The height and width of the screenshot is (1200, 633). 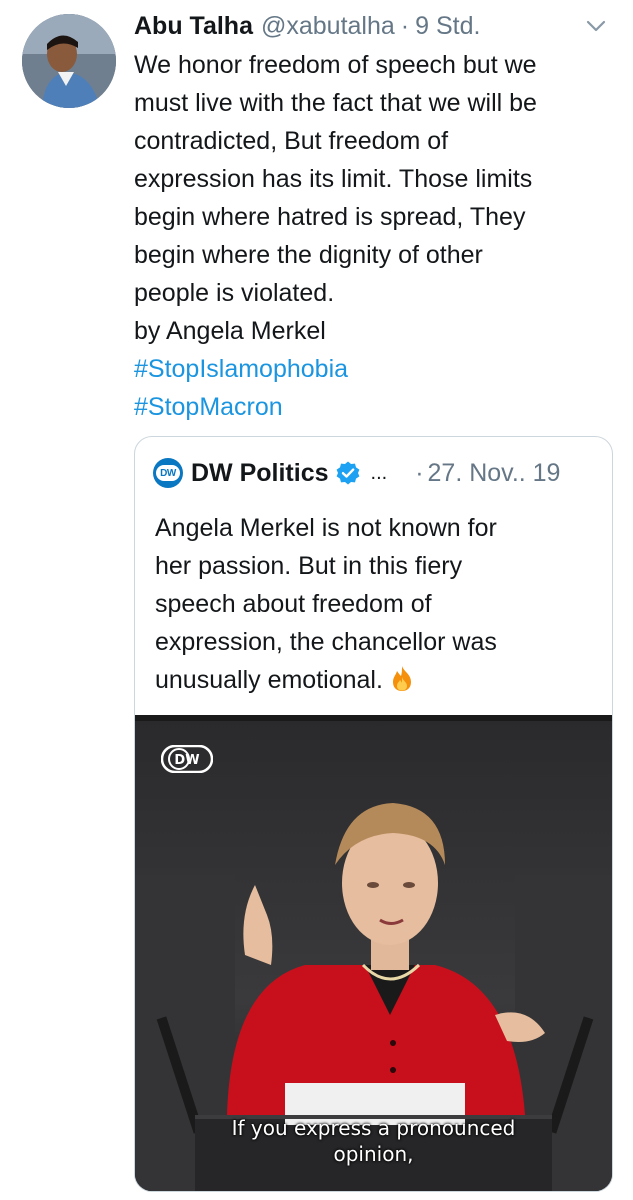 What do you see at coordinates (494, 472) in the screenshot?
I see `quoted-tweet-timestamp: 27. Nov.. 19` at bounding box center [494, 472].